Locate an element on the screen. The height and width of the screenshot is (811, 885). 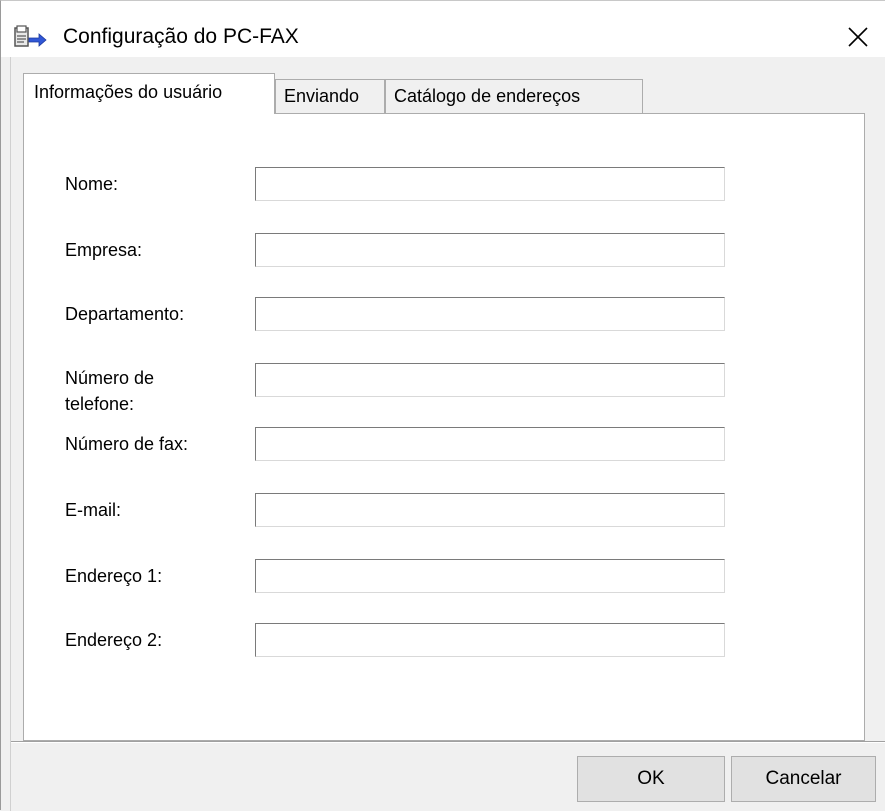
footer-separator is located at coordinates (448, 742).